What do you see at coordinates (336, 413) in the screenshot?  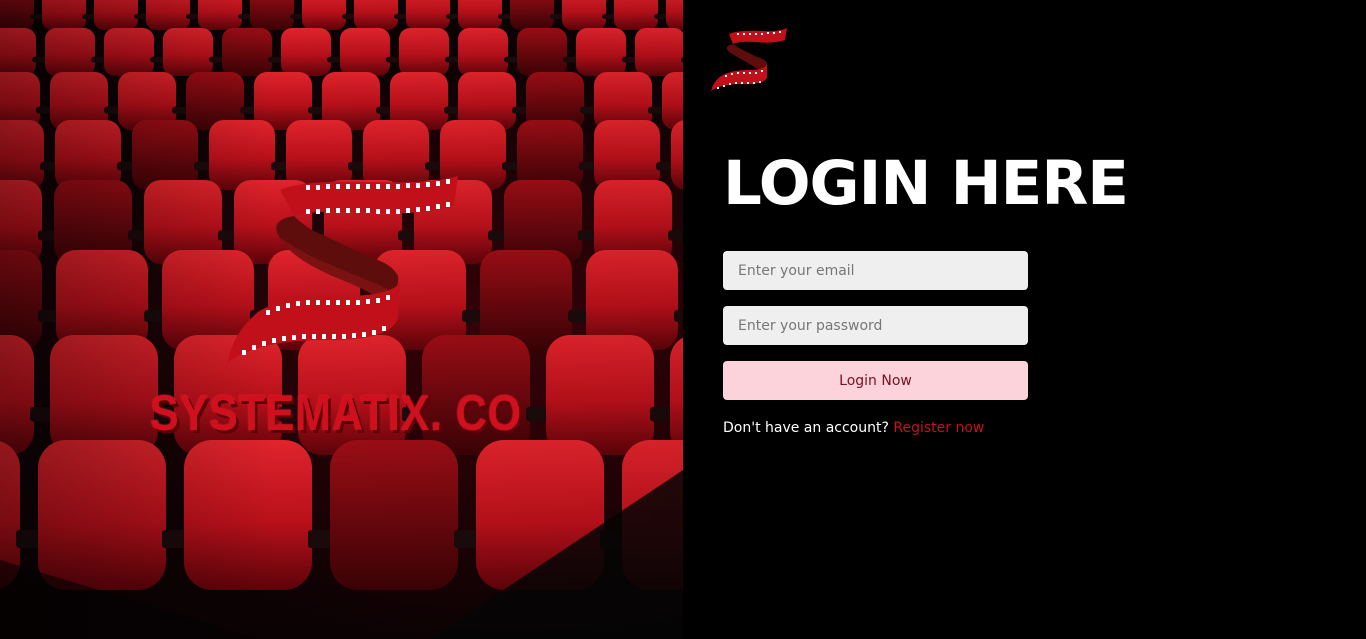 I see `brand-name: SYSTEMATIX. CO` at bounding box center [336, 413].